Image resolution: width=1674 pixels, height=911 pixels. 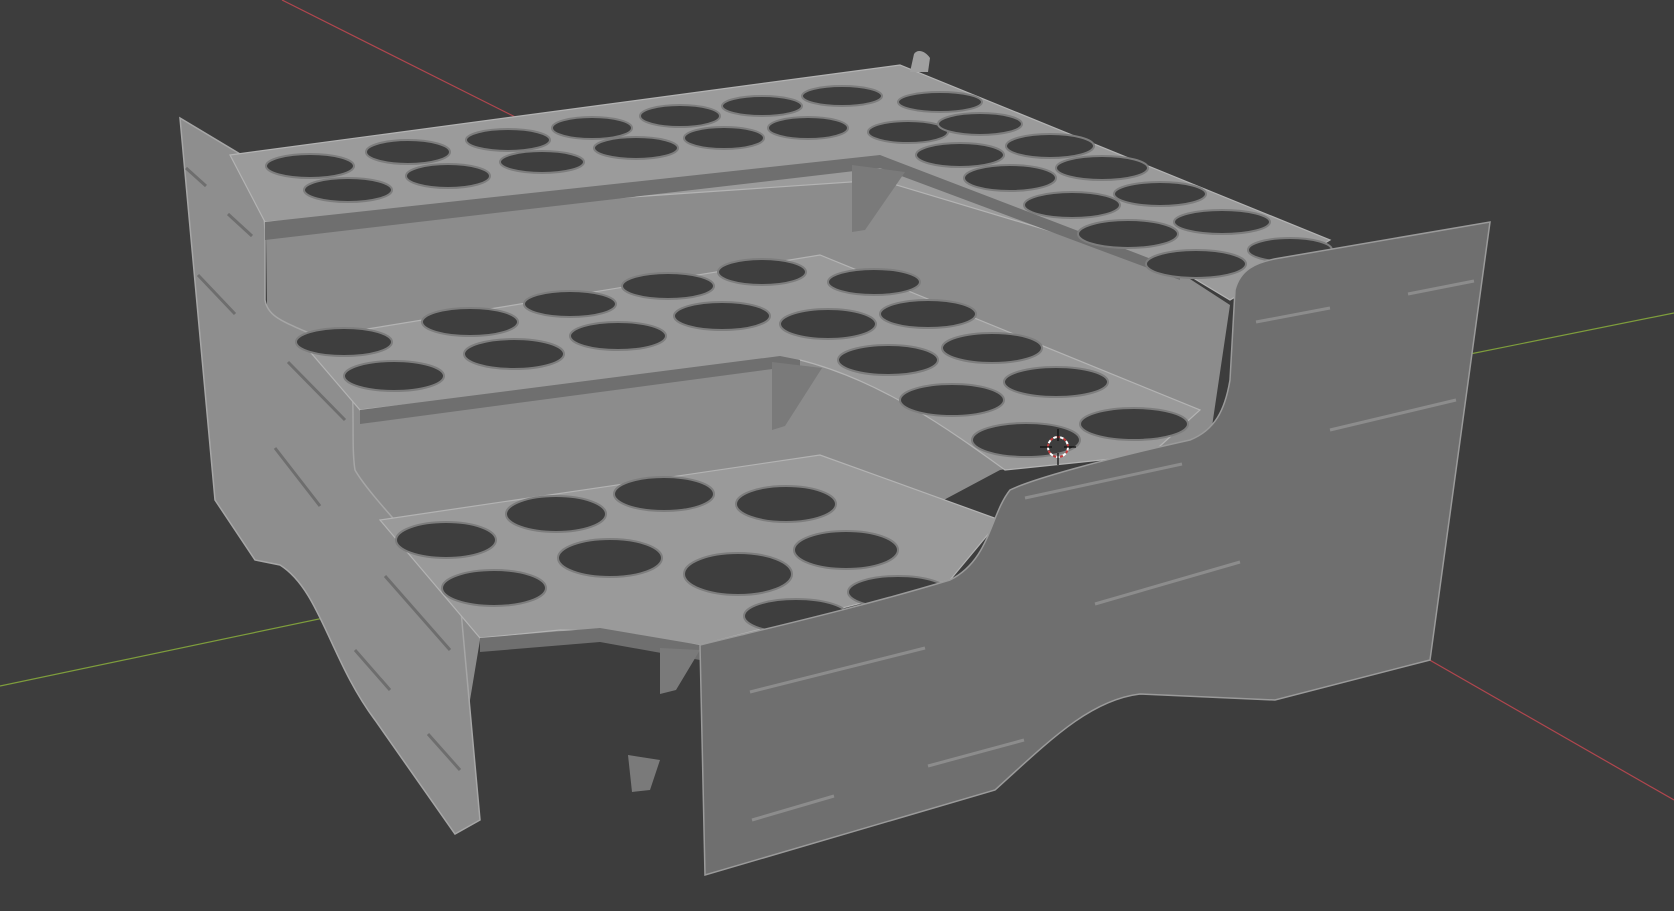 I want to click on y-axis-line-right, so click(x=1571, y=333).